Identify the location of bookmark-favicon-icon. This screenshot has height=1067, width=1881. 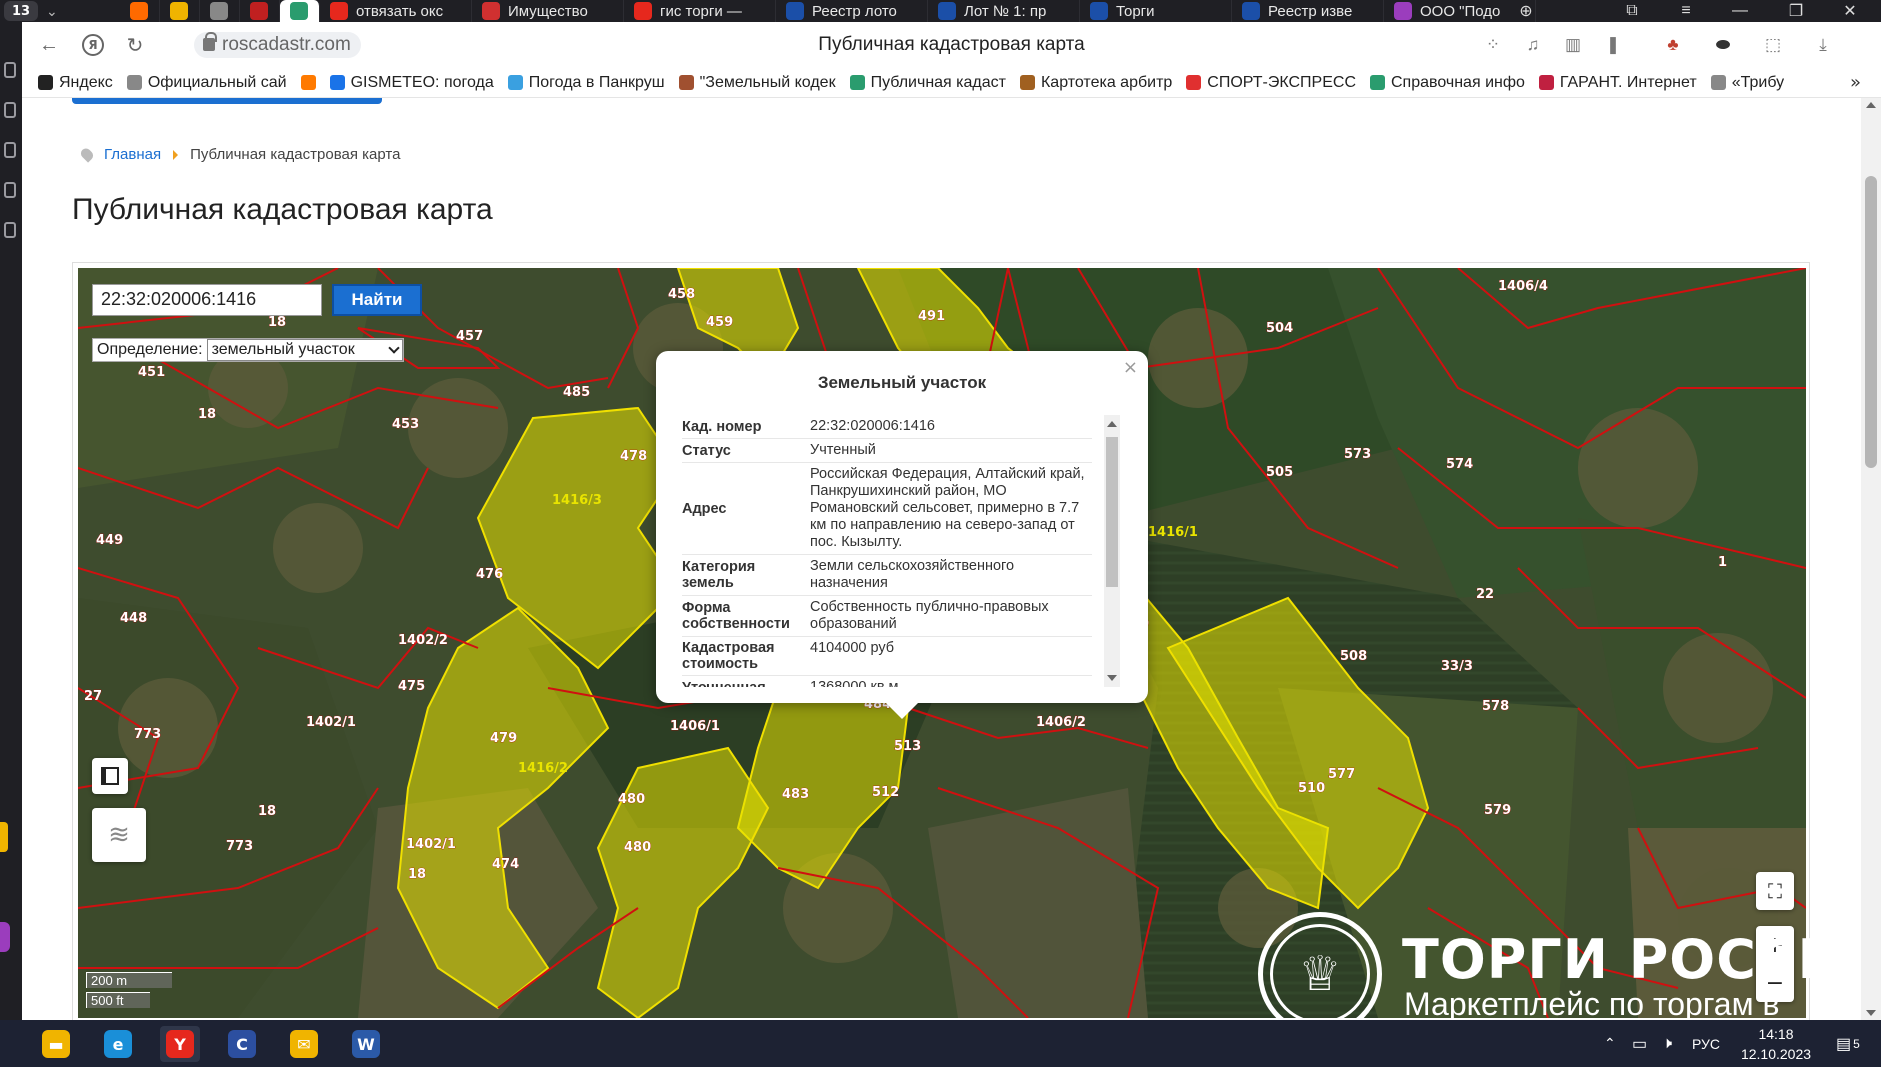
(1027, 82).